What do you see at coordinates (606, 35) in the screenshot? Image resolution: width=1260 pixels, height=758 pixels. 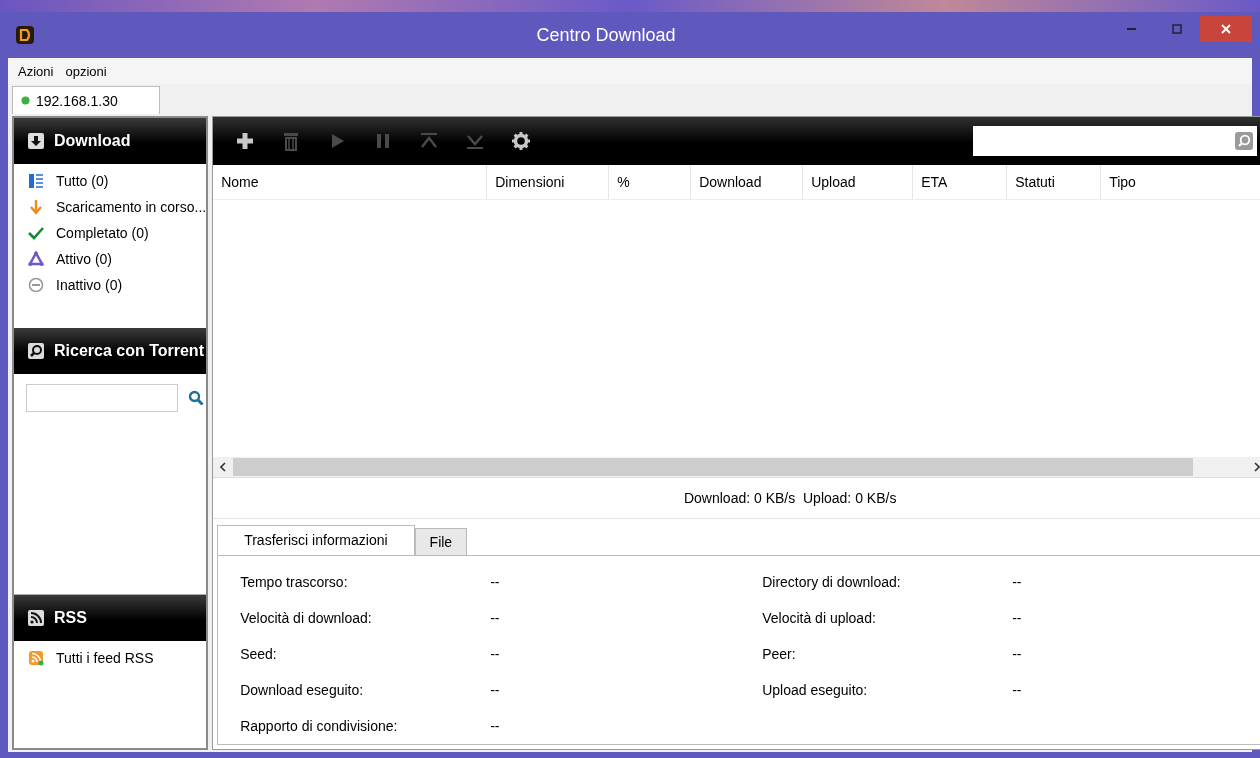 I see `window-title: Centro Download` at bounding box center [606, 35].